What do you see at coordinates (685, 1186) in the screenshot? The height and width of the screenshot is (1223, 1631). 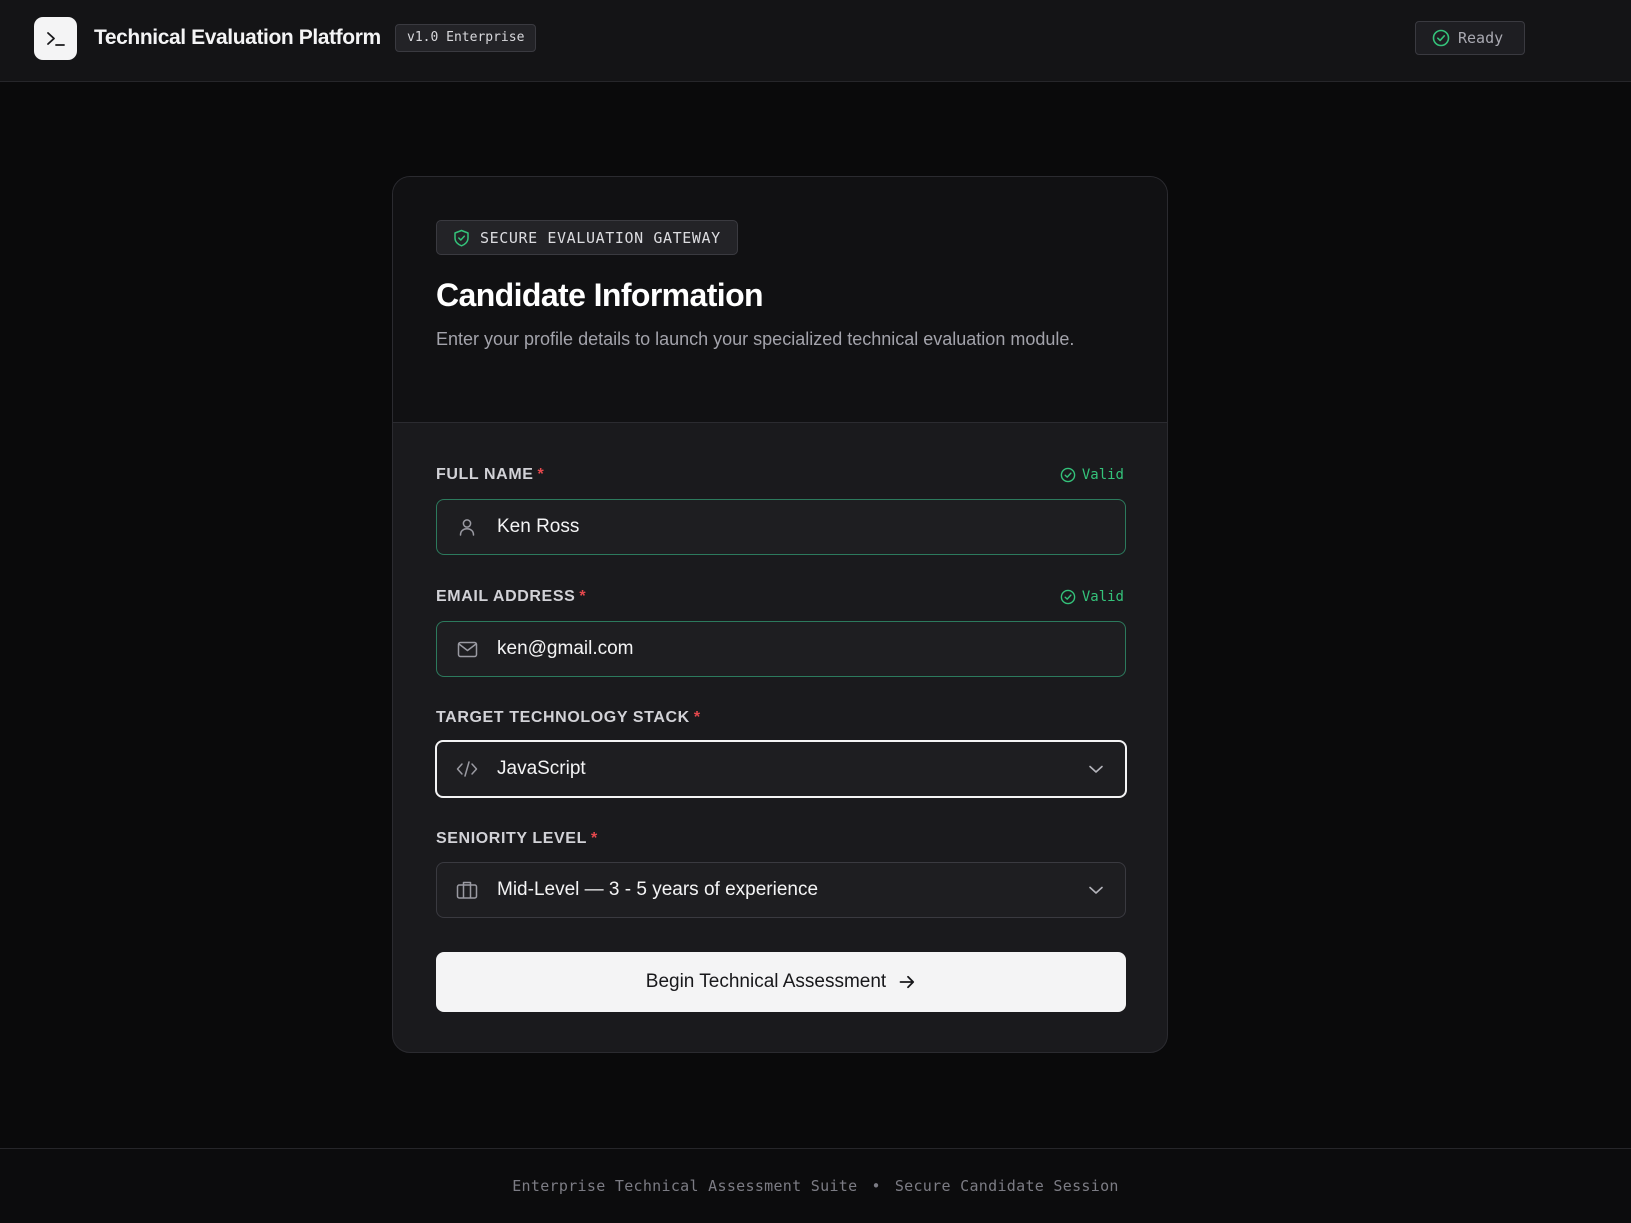 I see `footer-suite-text: Enterprise Technical Assessment Suite` at bounding box center [685, 1186].